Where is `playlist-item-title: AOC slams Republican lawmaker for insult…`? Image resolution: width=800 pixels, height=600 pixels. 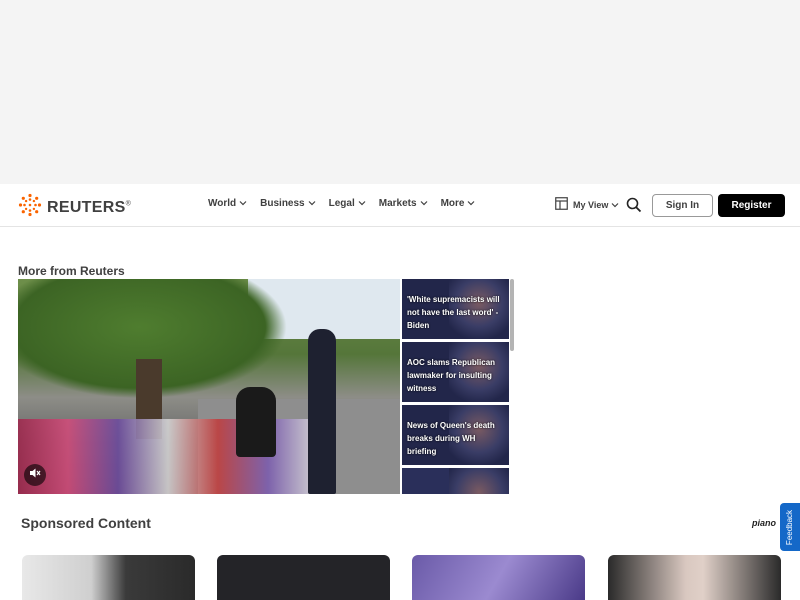
playlist-item-title: AOC slams Republican lawmaker for insult… is located at coordinates (451, 375).